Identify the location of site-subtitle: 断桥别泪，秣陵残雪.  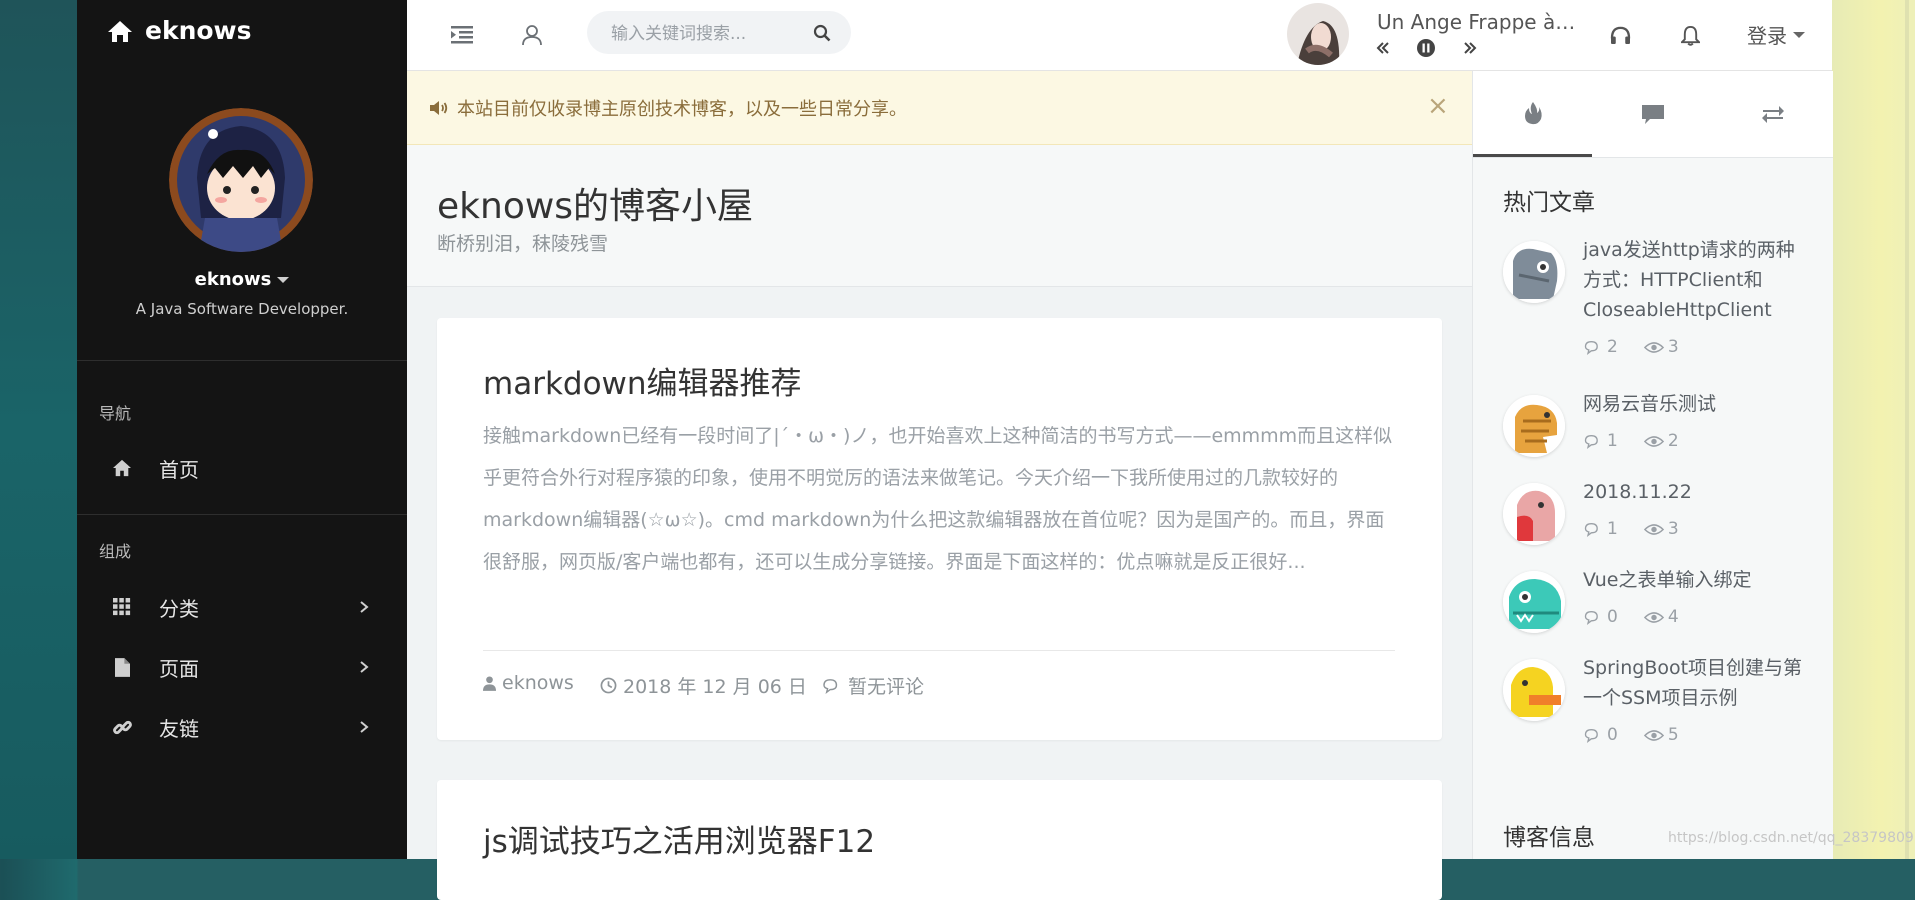
(523, 244).